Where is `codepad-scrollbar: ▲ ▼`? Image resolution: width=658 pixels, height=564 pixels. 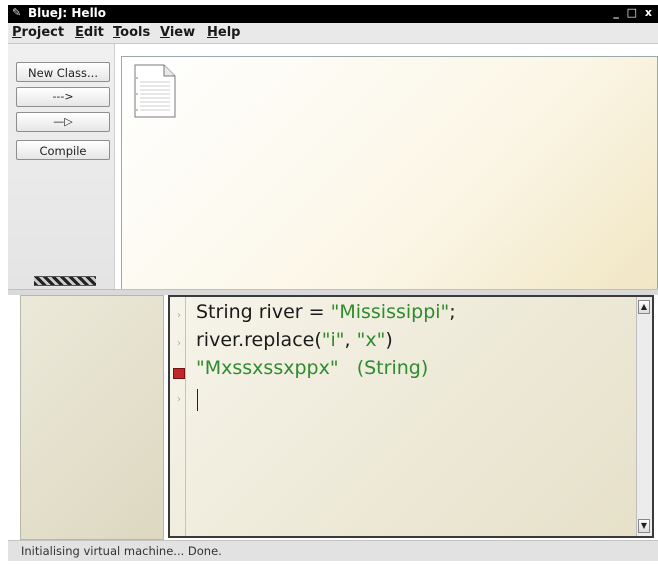
codepad-scrollbar: ▲ ▼ is located at coordinates (644, 416).